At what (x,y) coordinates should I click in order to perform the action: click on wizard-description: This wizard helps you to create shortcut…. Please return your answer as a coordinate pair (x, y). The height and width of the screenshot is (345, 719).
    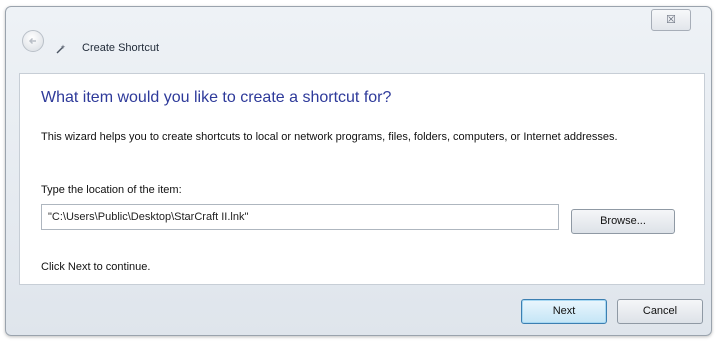
    Looking at the image, I should click on (329, 137).